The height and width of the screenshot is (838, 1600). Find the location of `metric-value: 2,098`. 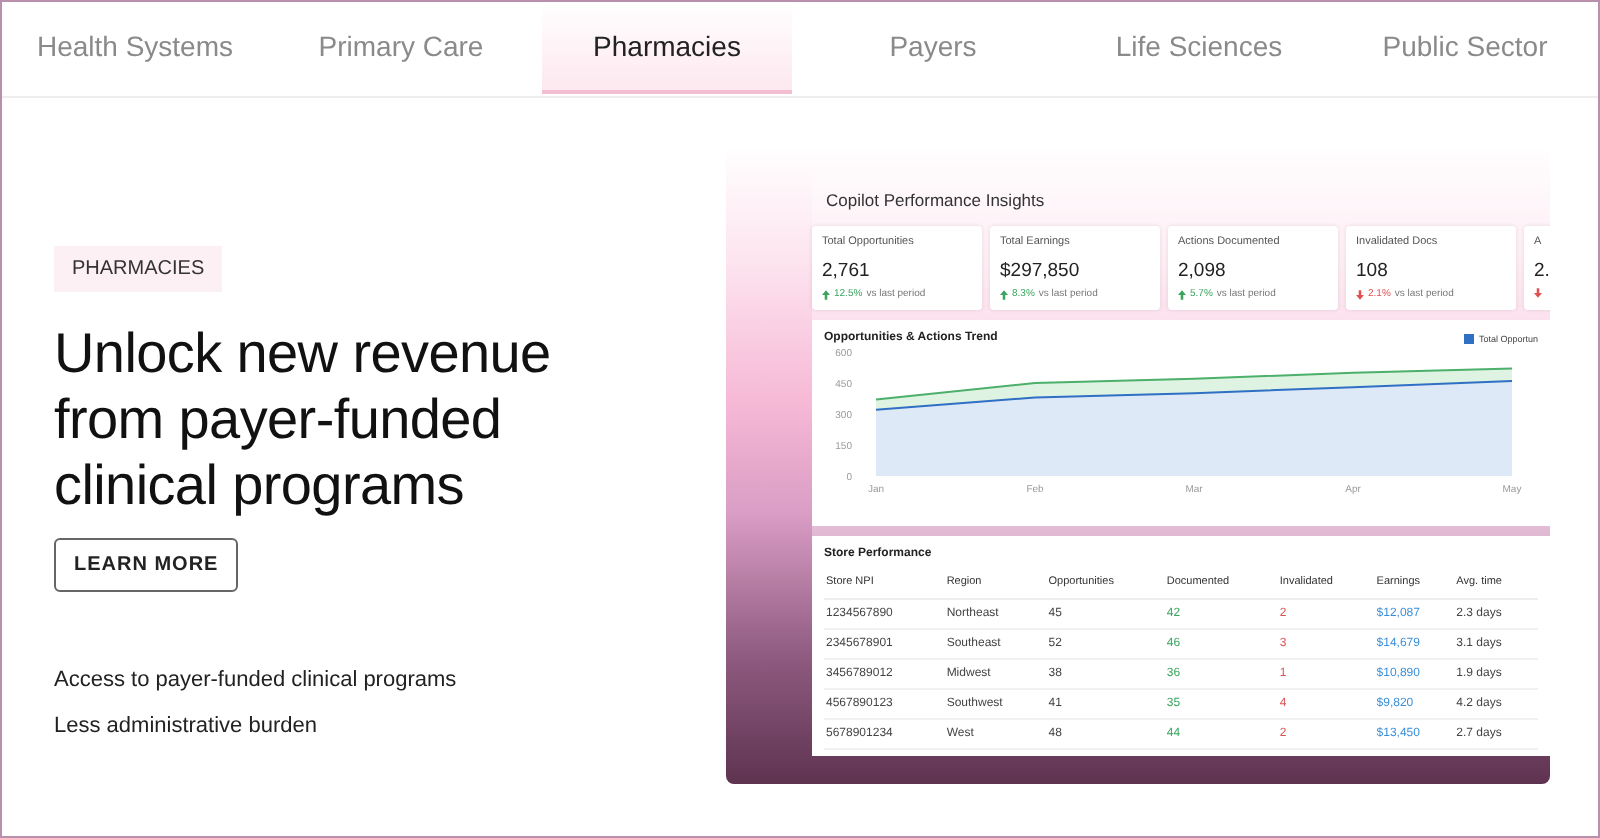

metric-value: 2,098 is located at coordinates (1203, 271).